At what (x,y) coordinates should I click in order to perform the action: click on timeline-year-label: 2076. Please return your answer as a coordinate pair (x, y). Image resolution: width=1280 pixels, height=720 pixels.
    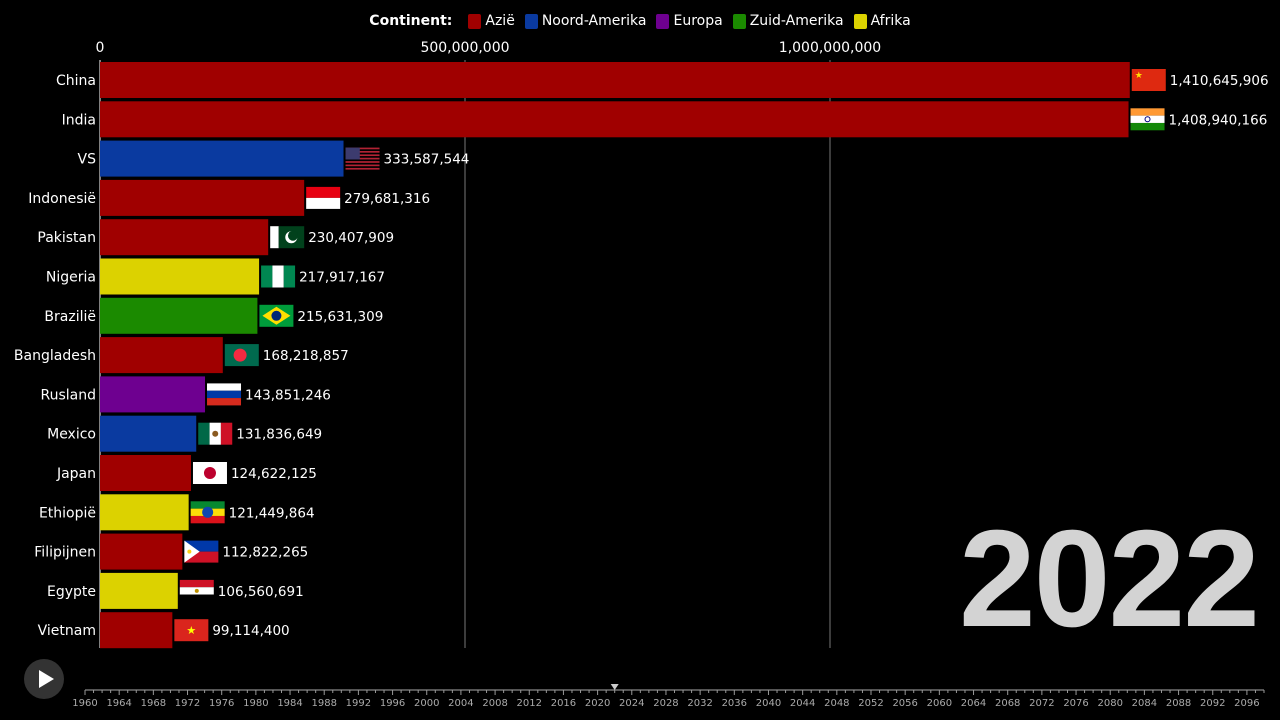
    Looking at the image, I should click on (1075, 703).